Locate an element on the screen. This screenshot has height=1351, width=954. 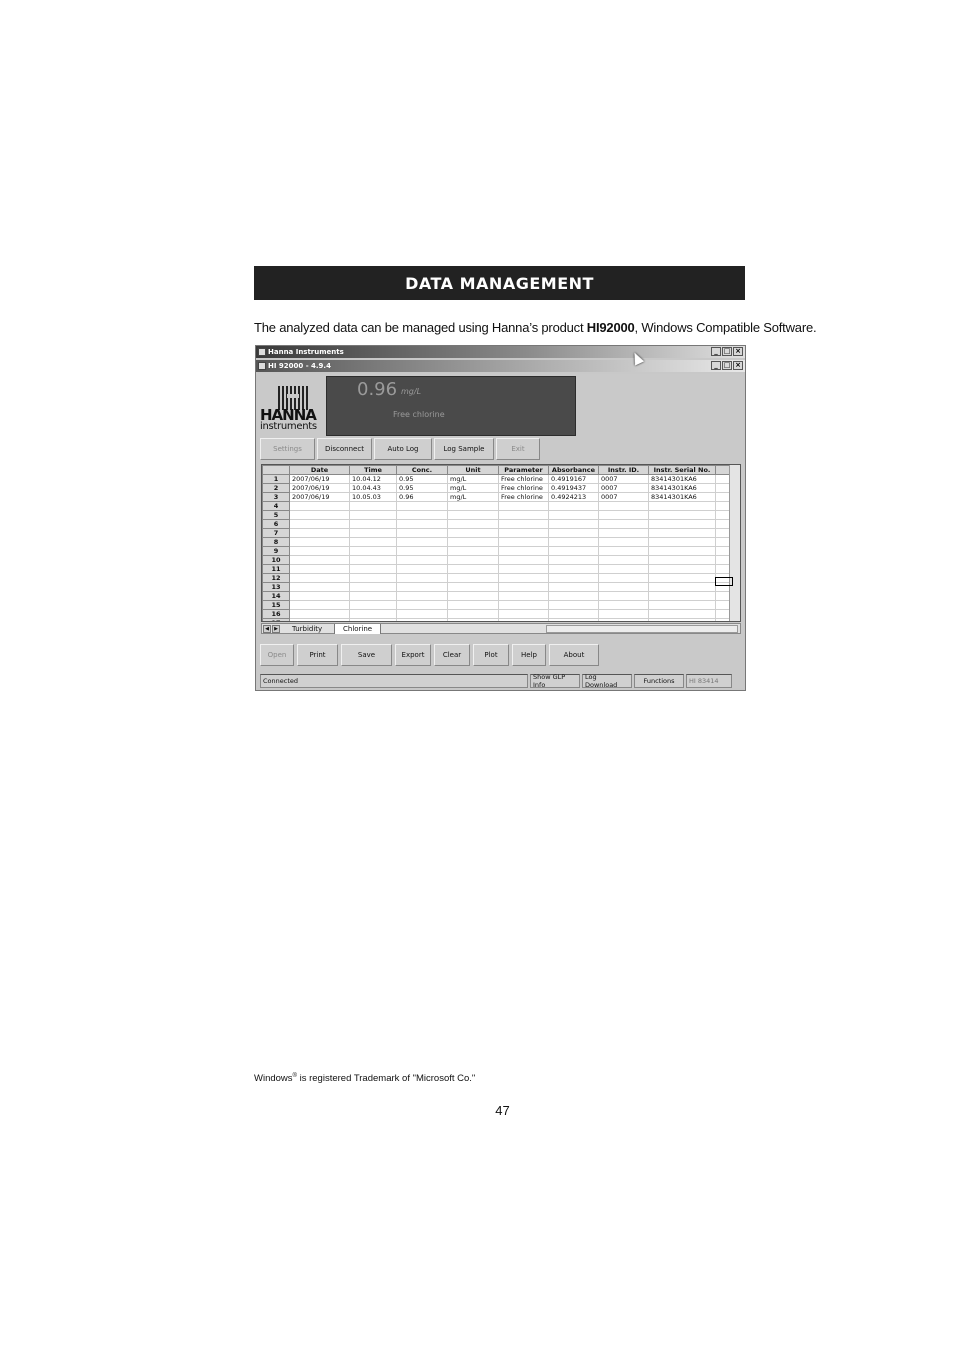
row-header: 2 is located at coordinates (276, 488).